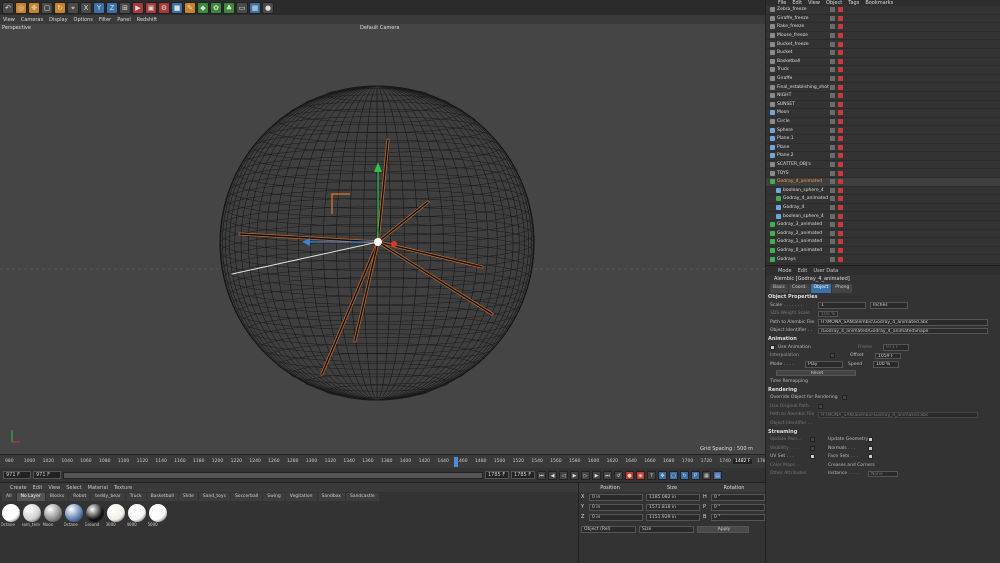  Describe the element at coordinates (883, 251) in the screenshot. I see `object-row: Godray_0_animated` at that location.